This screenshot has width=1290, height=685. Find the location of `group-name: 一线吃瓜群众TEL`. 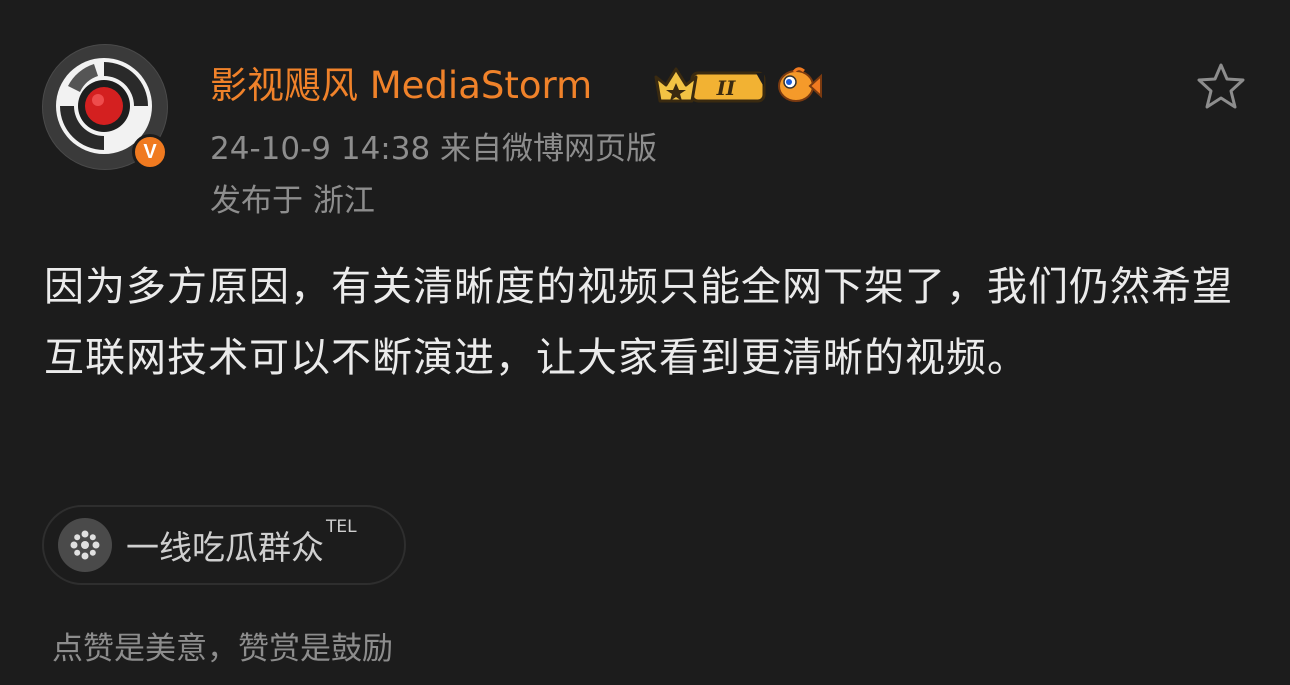

group-name: 一线吃瓜群众TEL is located at coordinates (241, 543).